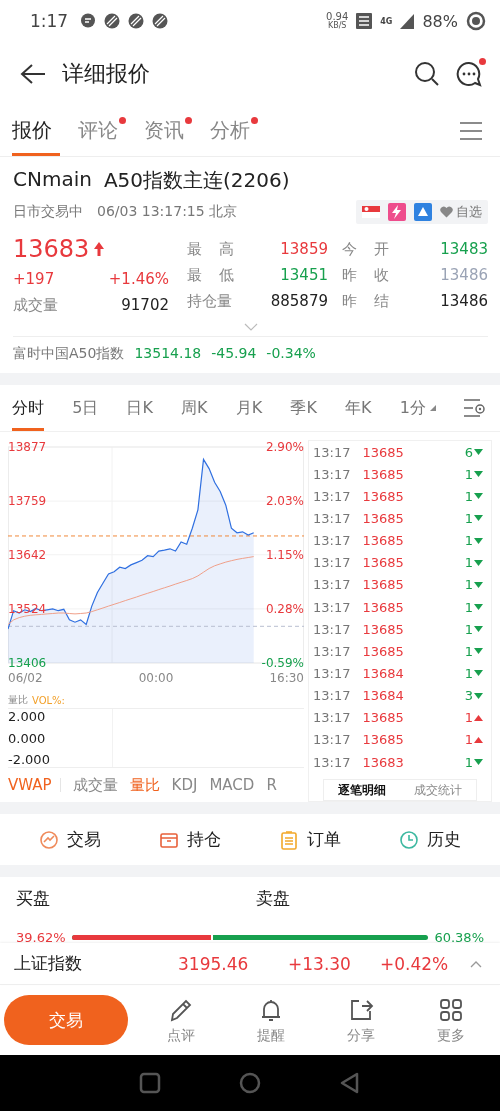 Image resolution: width=500 pixels, height=1111 pixels. I want to click on period-tab: 周K, so click(194, 408).